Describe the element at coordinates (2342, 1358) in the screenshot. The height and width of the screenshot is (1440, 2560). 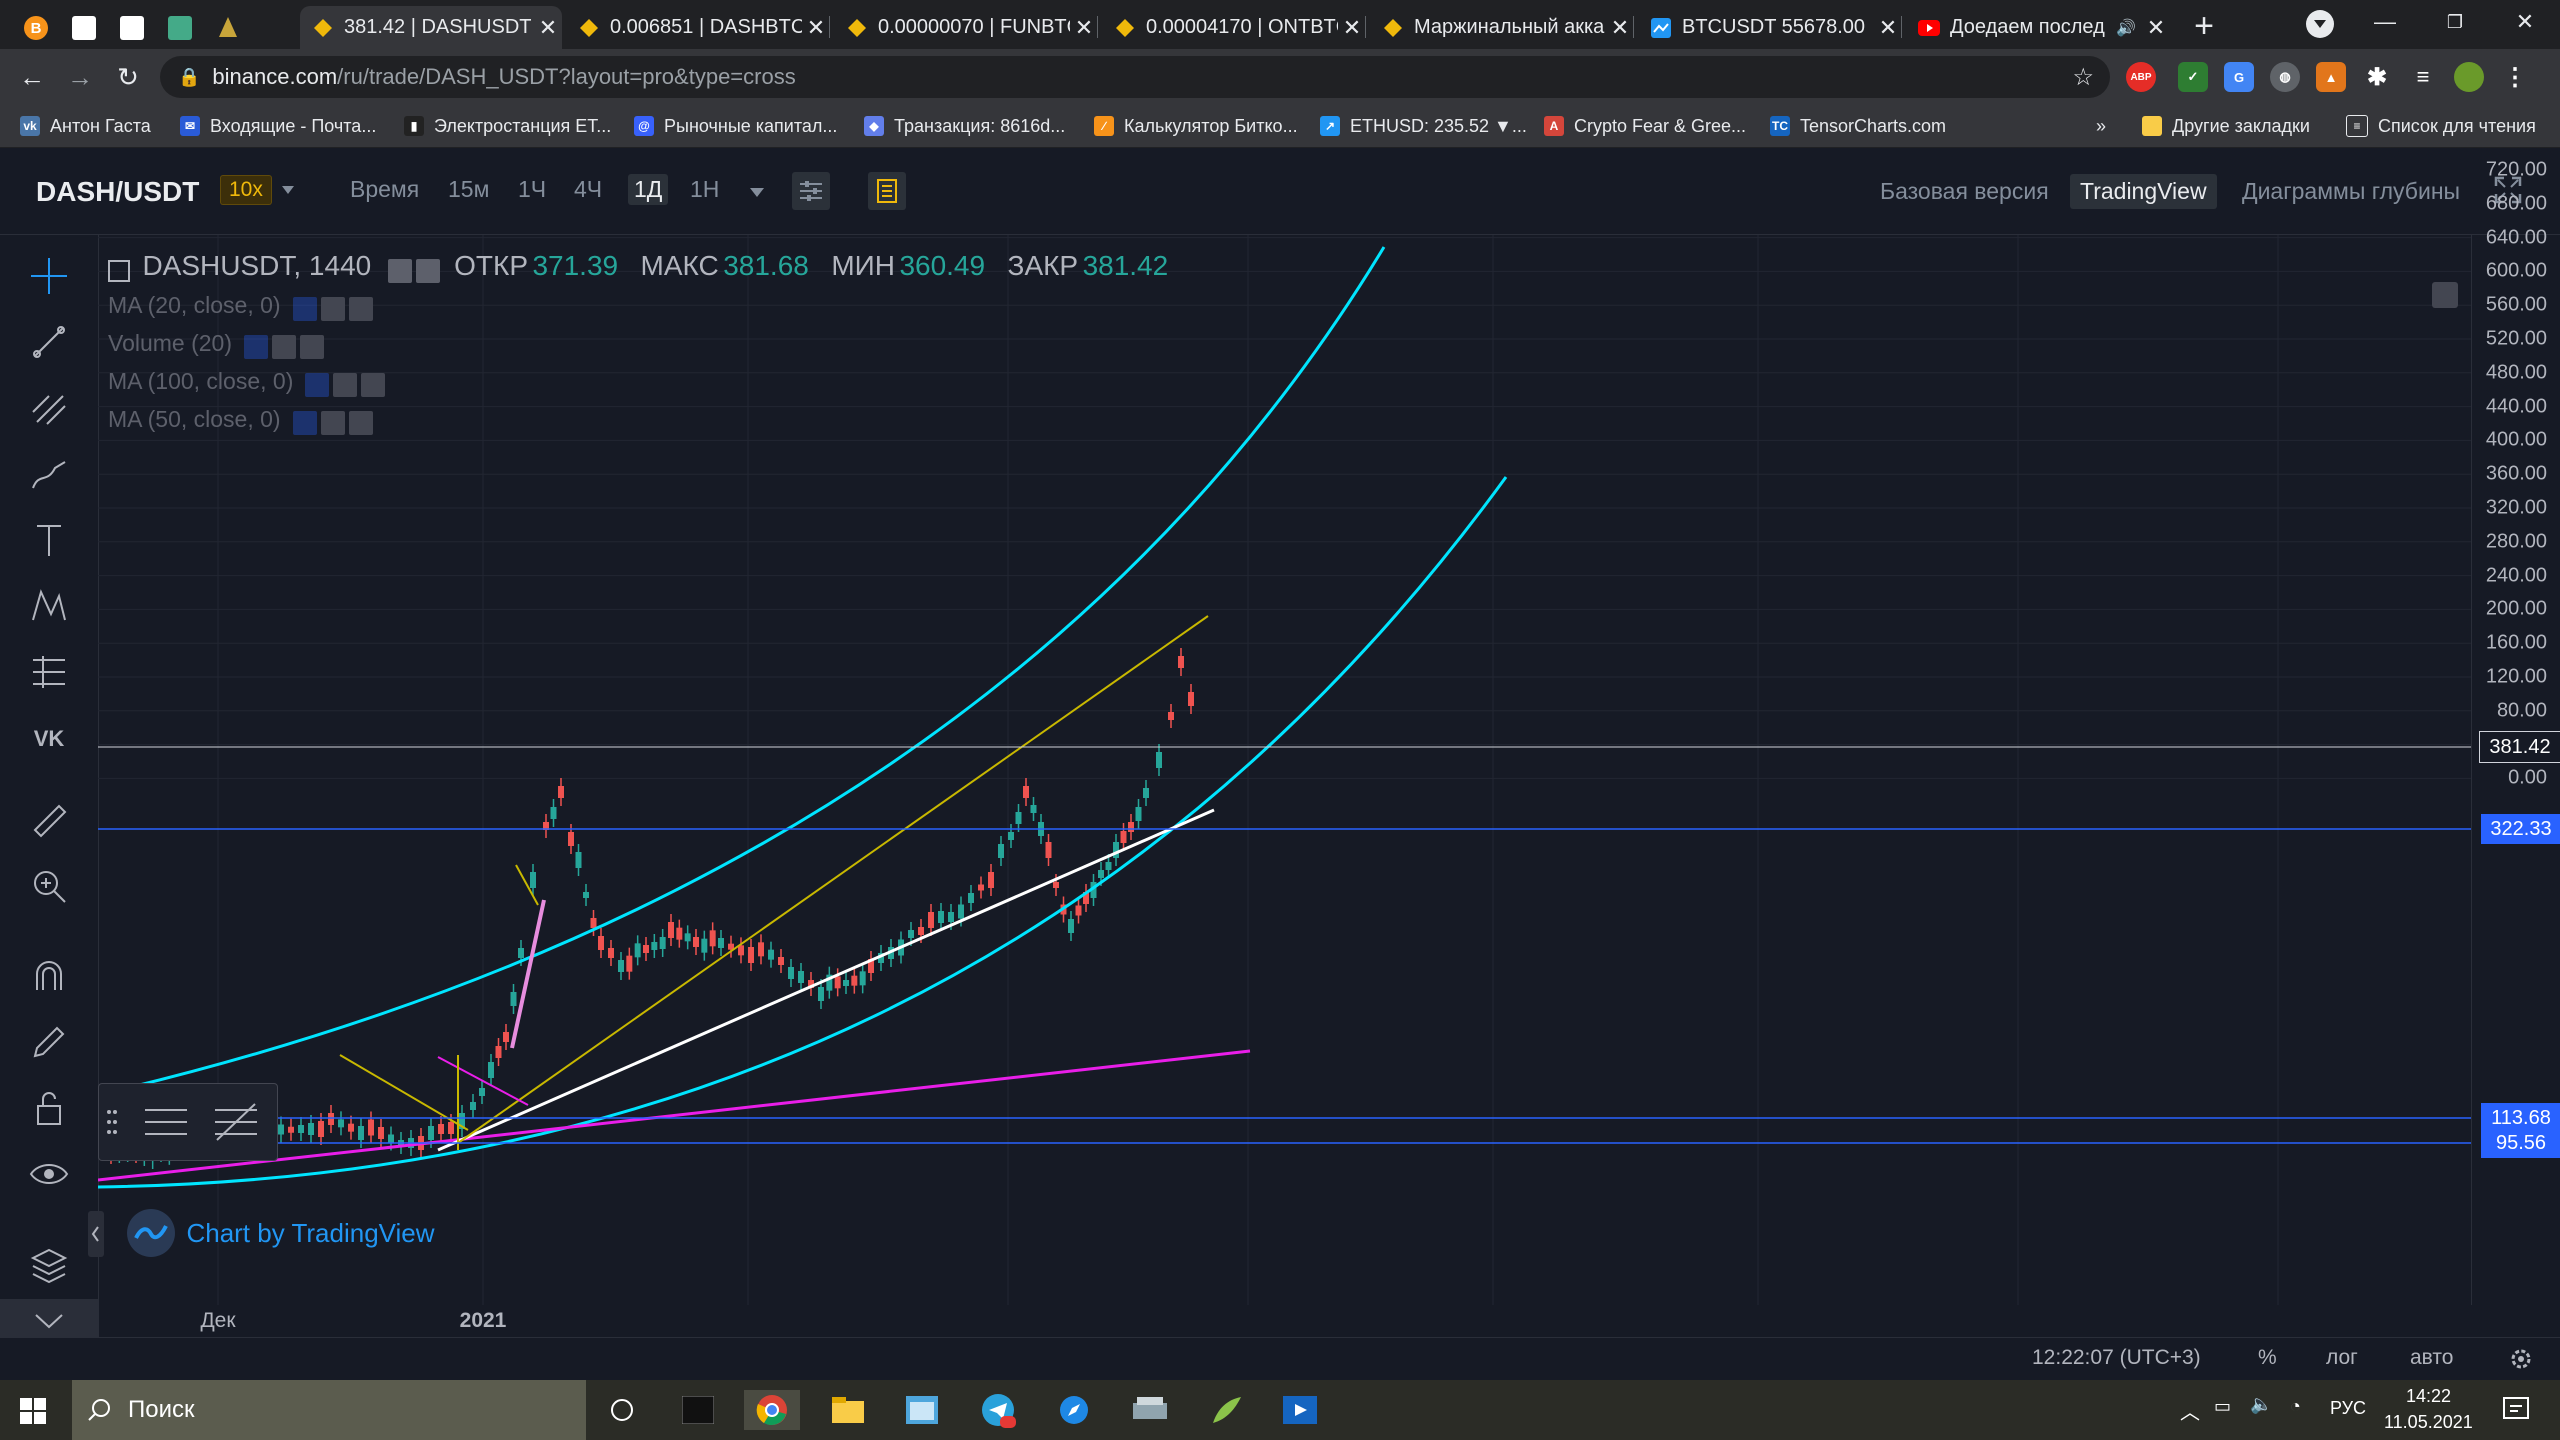
I see `log-toggle: лог` at that location.